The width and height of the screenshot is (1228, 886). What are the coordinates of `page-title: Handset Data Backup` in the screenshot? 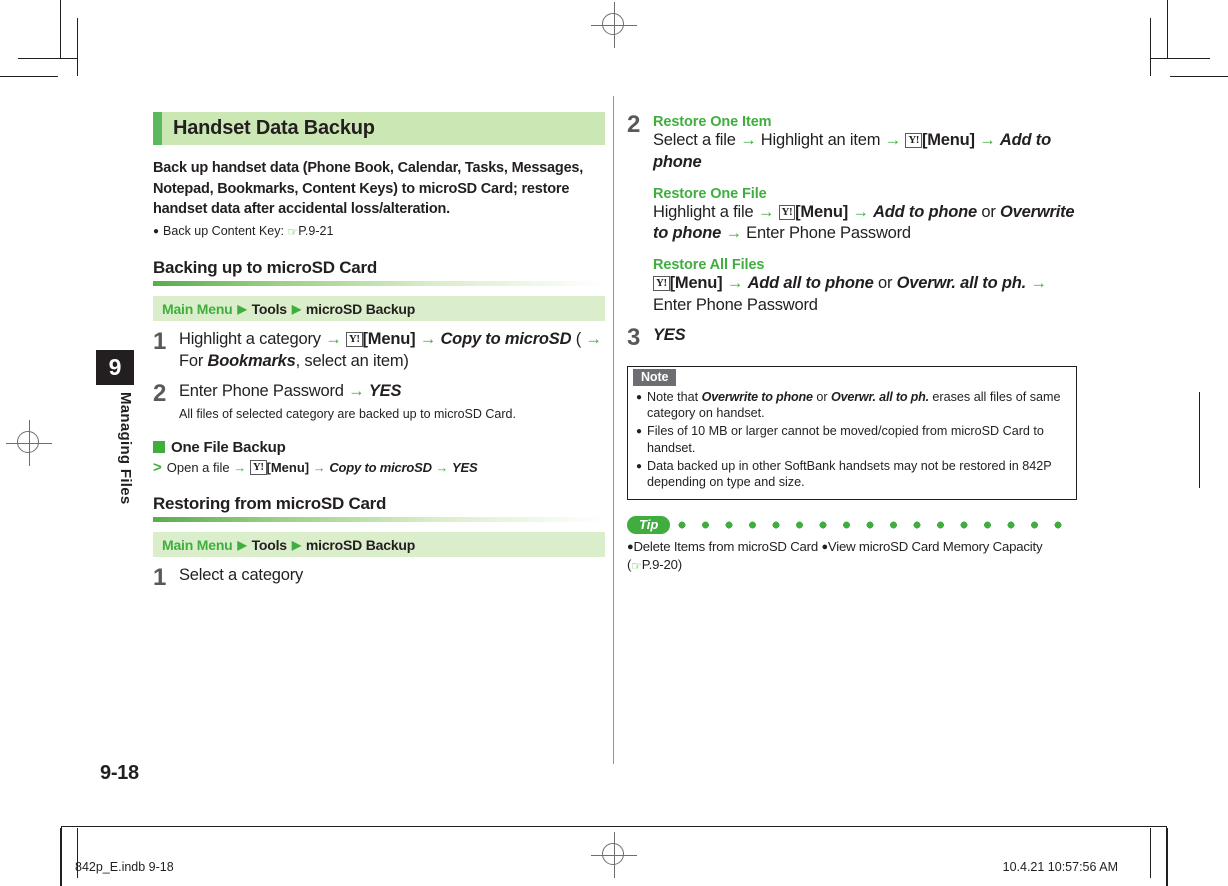 It's located at (274, 128).